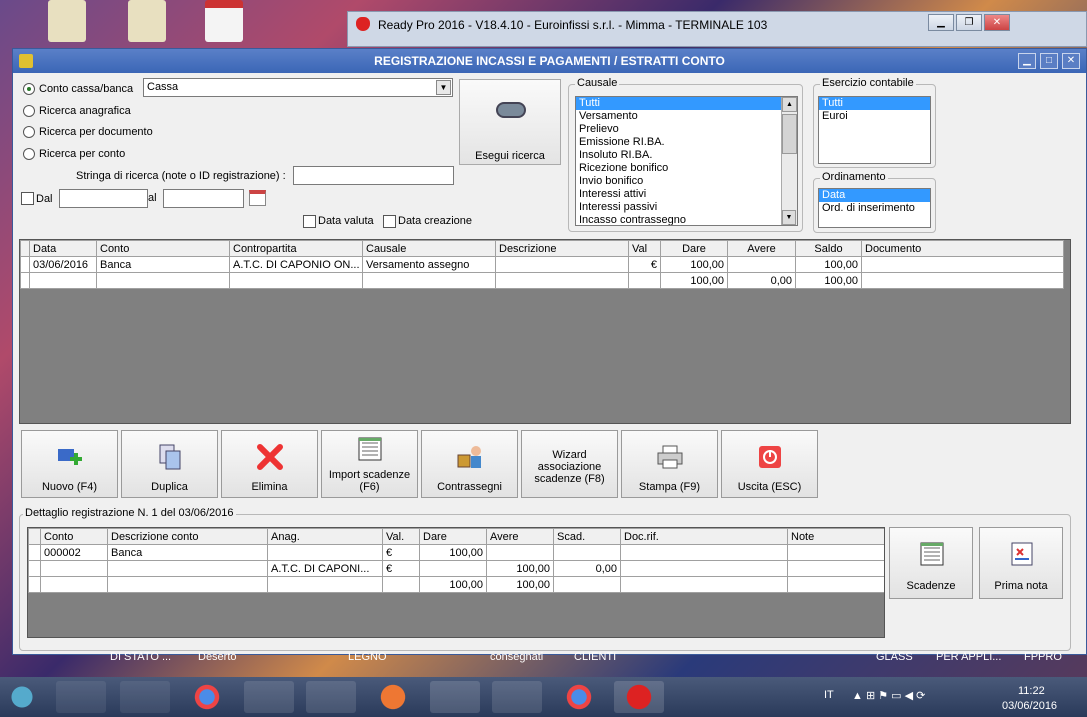 The height and width of the screenshot is (717, 1087). Describe the element at coordinates (595, 657) in the screenshot. I see `desktop-label: CLIENTI` at that location.